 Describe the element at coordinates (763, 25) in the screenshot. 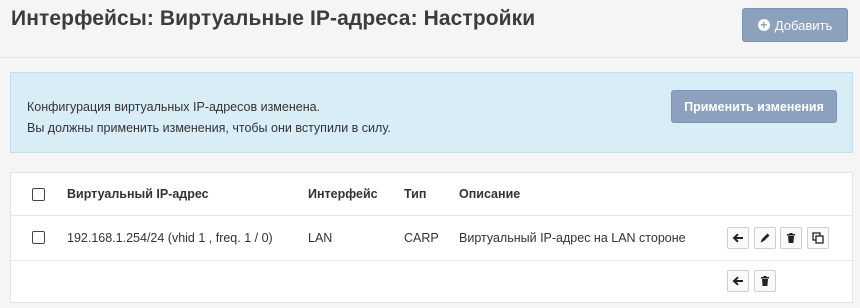

I see `plus-circle-icon: +` at that location.